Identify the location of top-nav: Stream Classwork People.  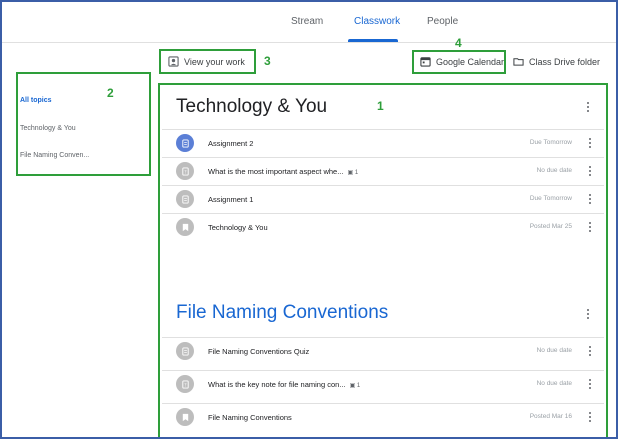
(309, 22).